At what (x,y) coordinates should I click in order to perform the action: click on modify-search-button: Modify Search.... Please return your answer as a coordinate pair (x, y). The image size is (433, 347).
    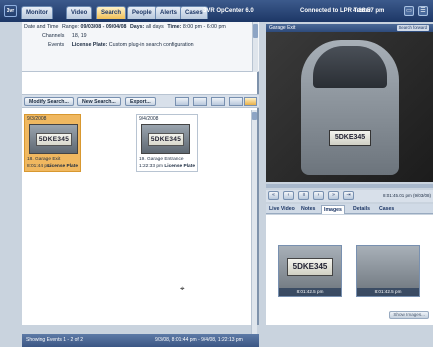
    Looking at the image, I should click on (49, 101).